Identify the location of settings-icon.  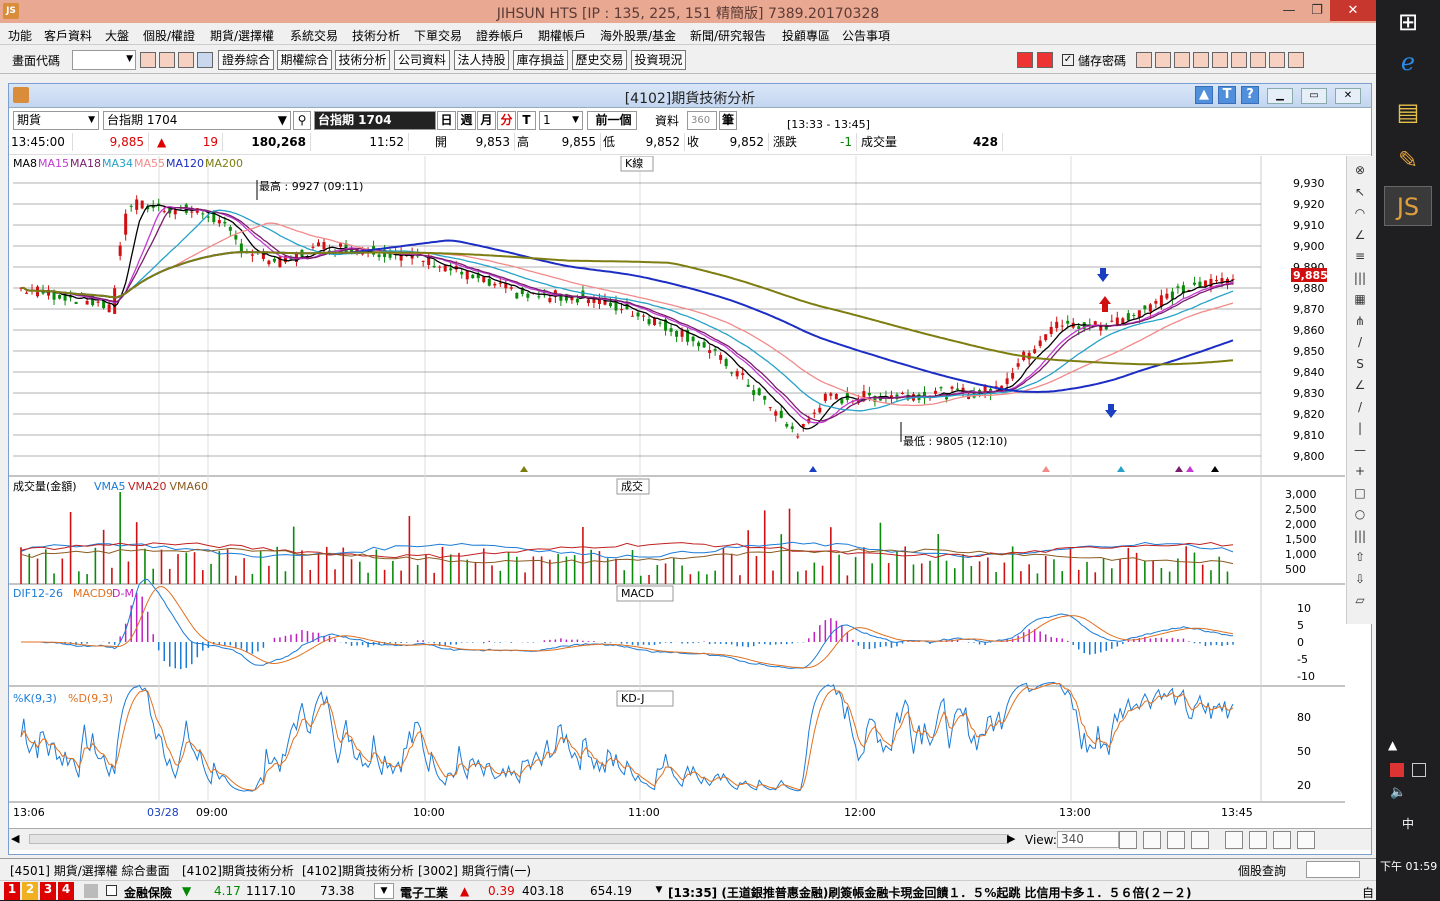
(1306, 840).